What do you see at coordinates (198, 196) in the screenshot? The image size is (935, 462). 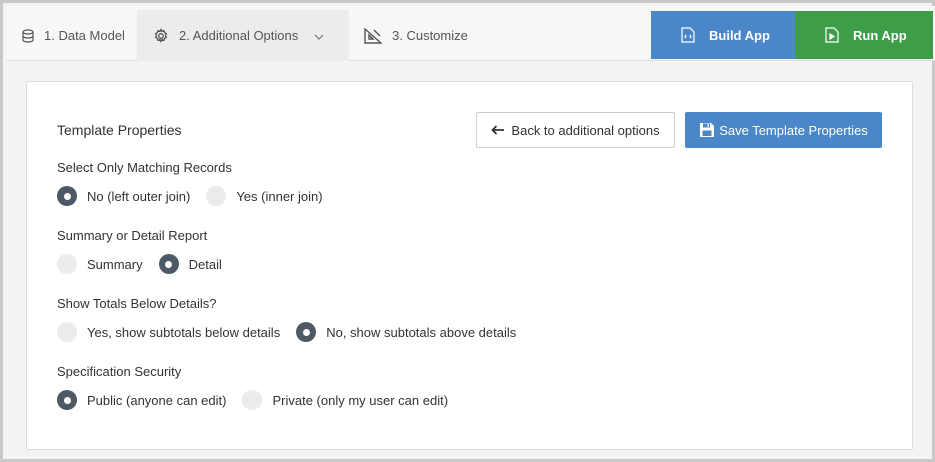 I see `matching-records-radio-group: No (left outer join) Yes (inner join)` at bounding box center [198, 196].